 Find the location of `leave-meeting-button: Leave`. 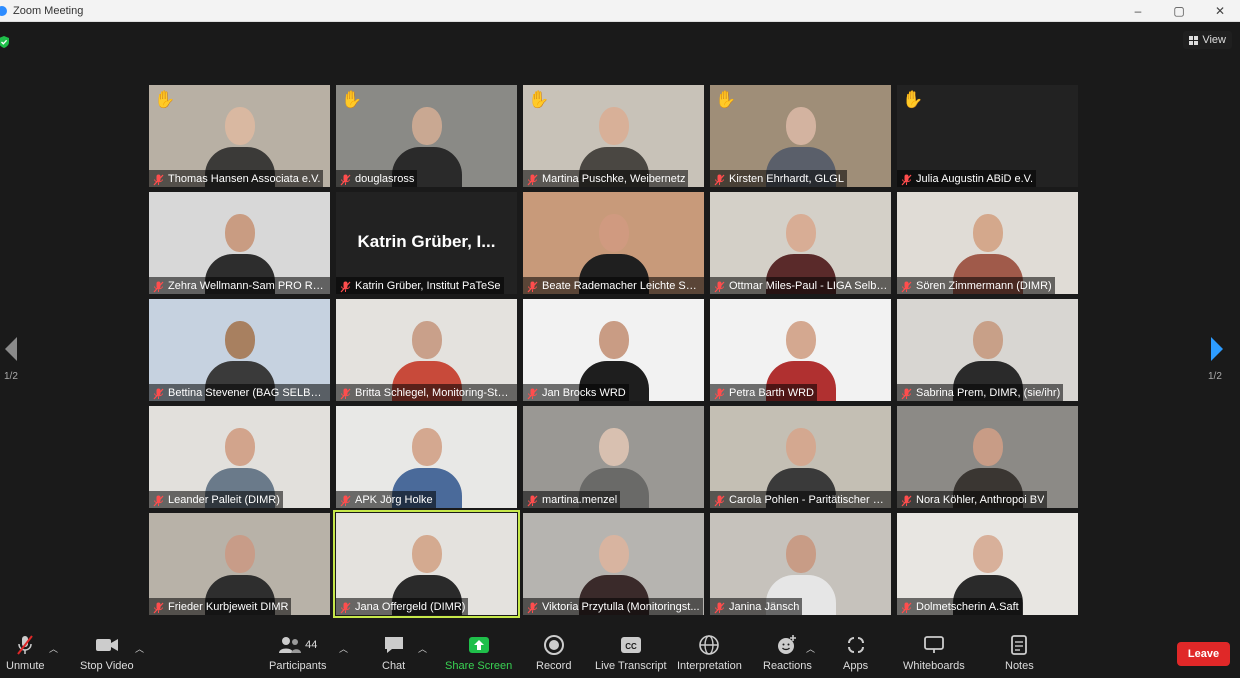

leave-meeting-button: Leave is located at coordinates (1203, 654).